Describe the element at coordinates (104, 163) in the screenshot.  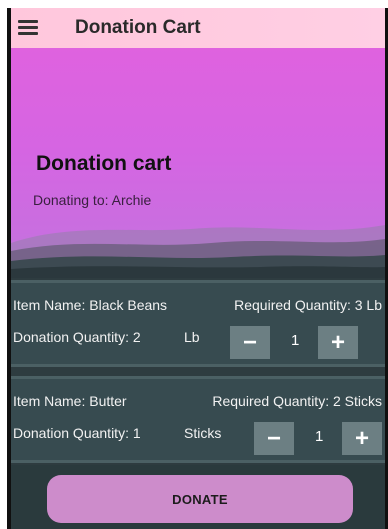
I see `page-title: Donation cart` at that location.